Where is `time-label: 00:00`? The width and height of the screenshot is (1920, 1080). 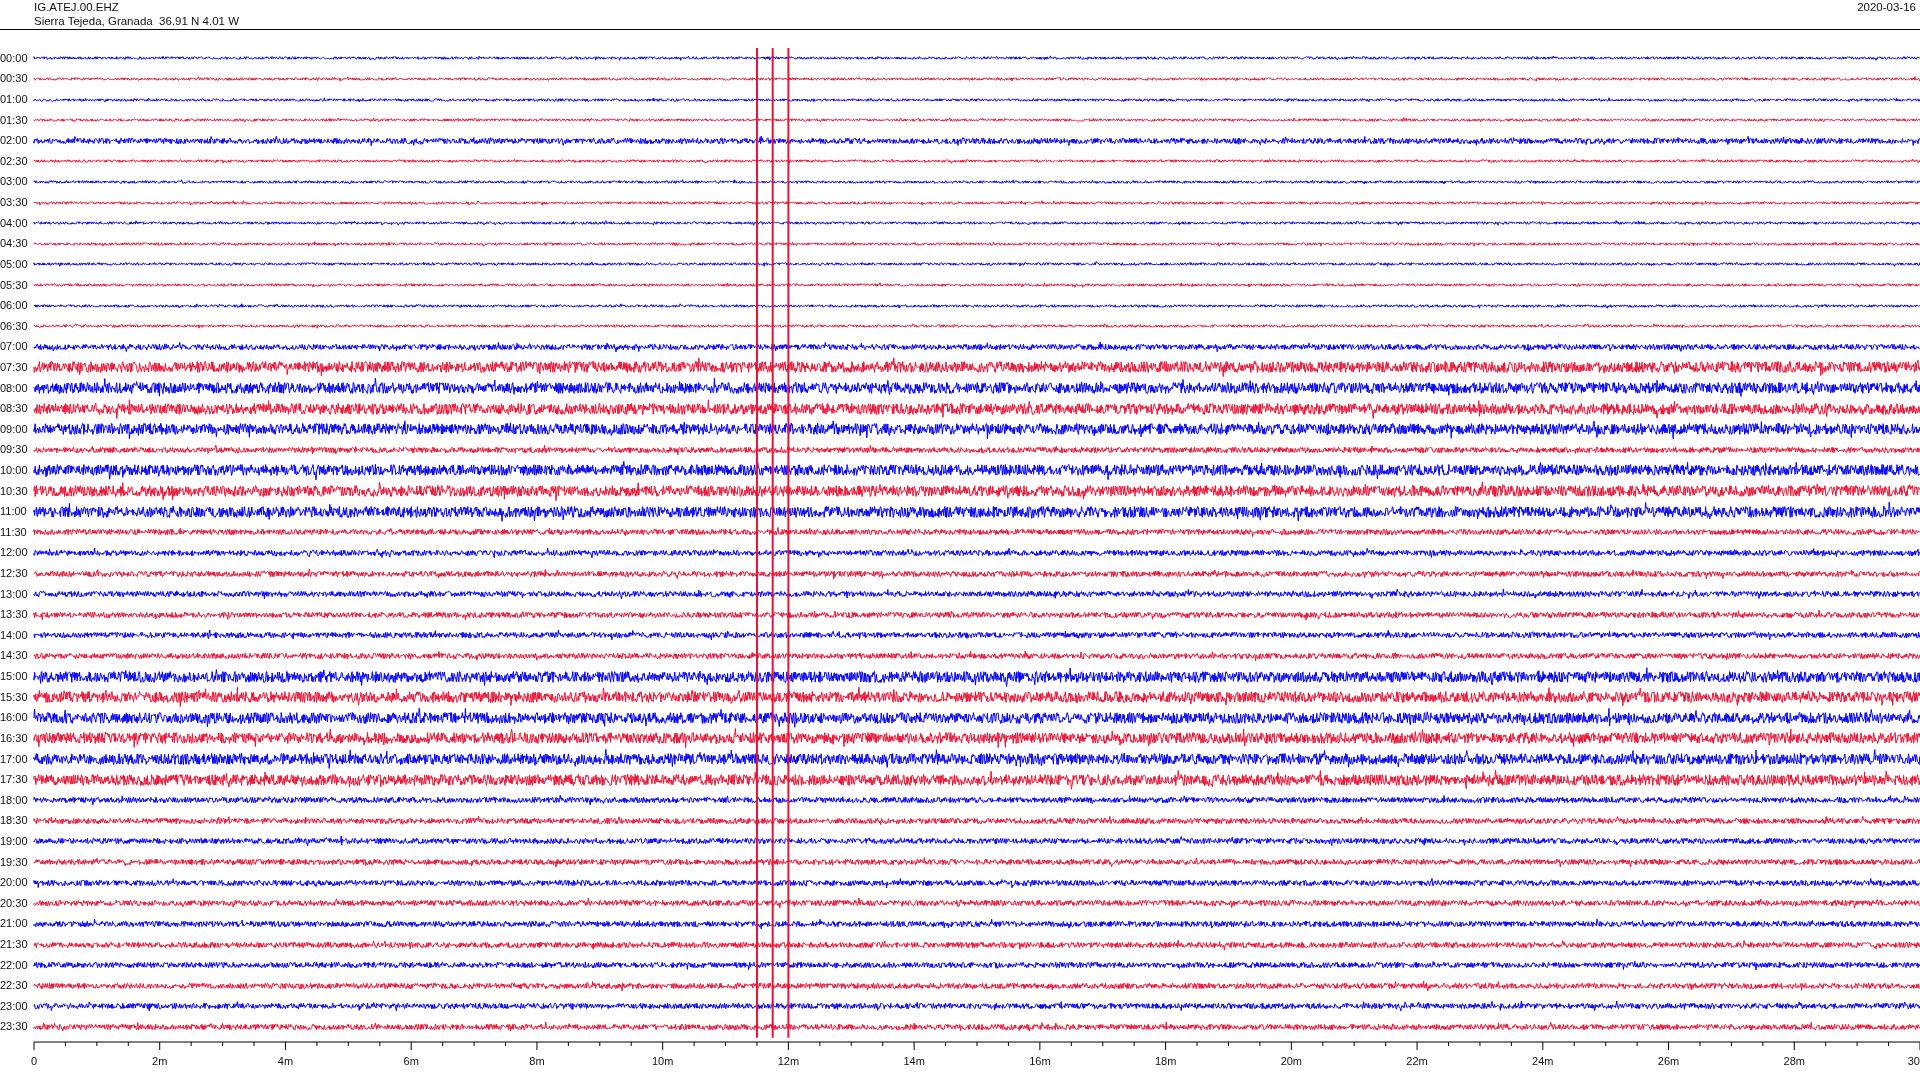 time-label: 00:00 is located at coordinates (14, 58).